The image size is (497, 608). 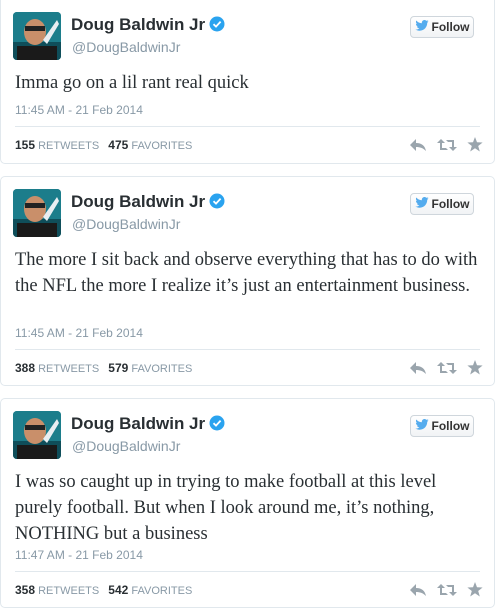 What do you see at coordinates (118, 145) in the screenshot?
I see `favorite-count: 475` at bounding box center [118, 145].